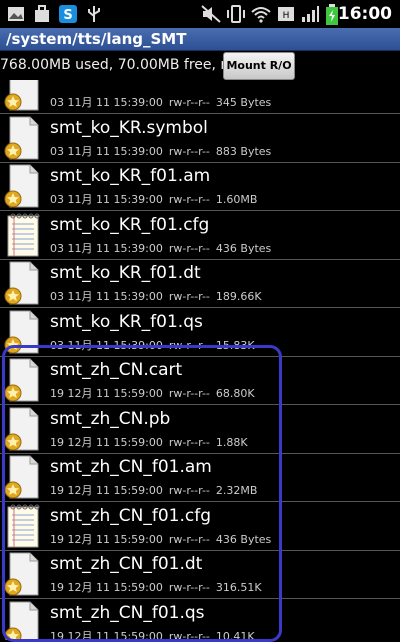 The height and width of the screenshot is (642, 400). Describe the element at coordinates (261, 15) in the screenshot. I see `wifi-icon` at that location.